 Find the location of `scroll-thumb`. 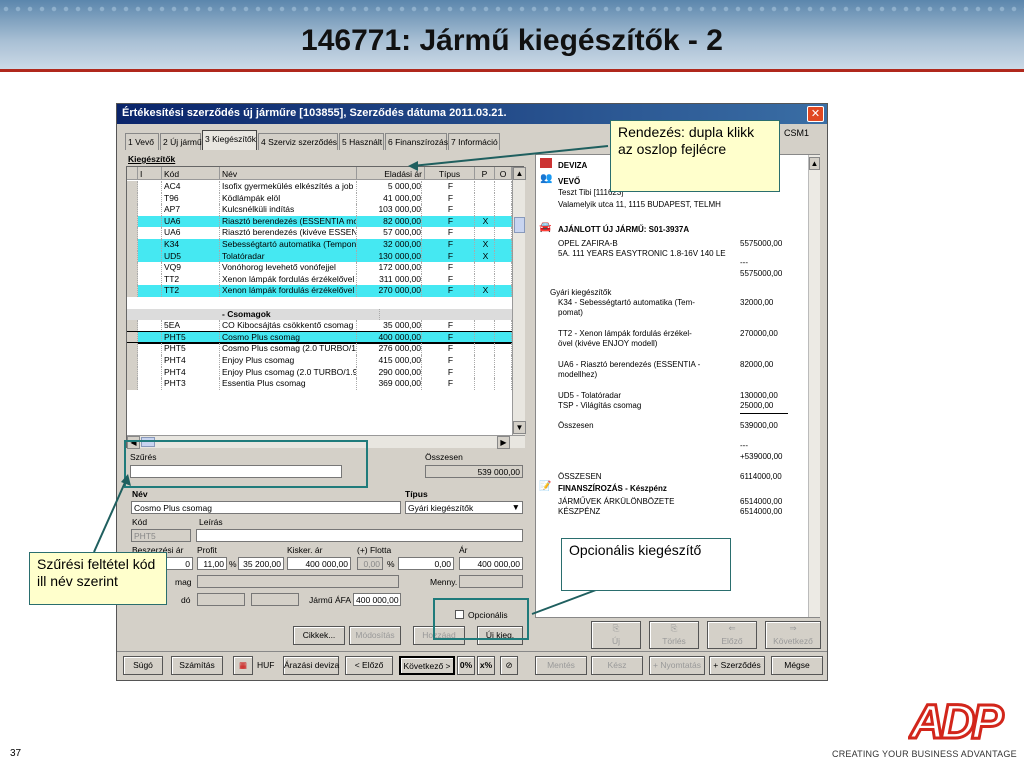

scroll-thumb is located at coordinates (519, 225).